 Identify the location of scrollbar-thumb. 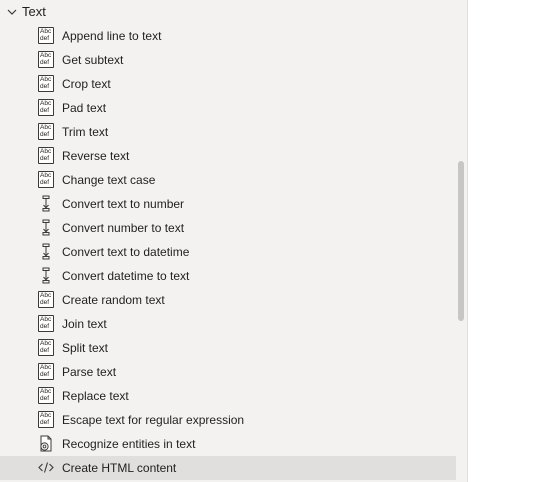
(461, 241).